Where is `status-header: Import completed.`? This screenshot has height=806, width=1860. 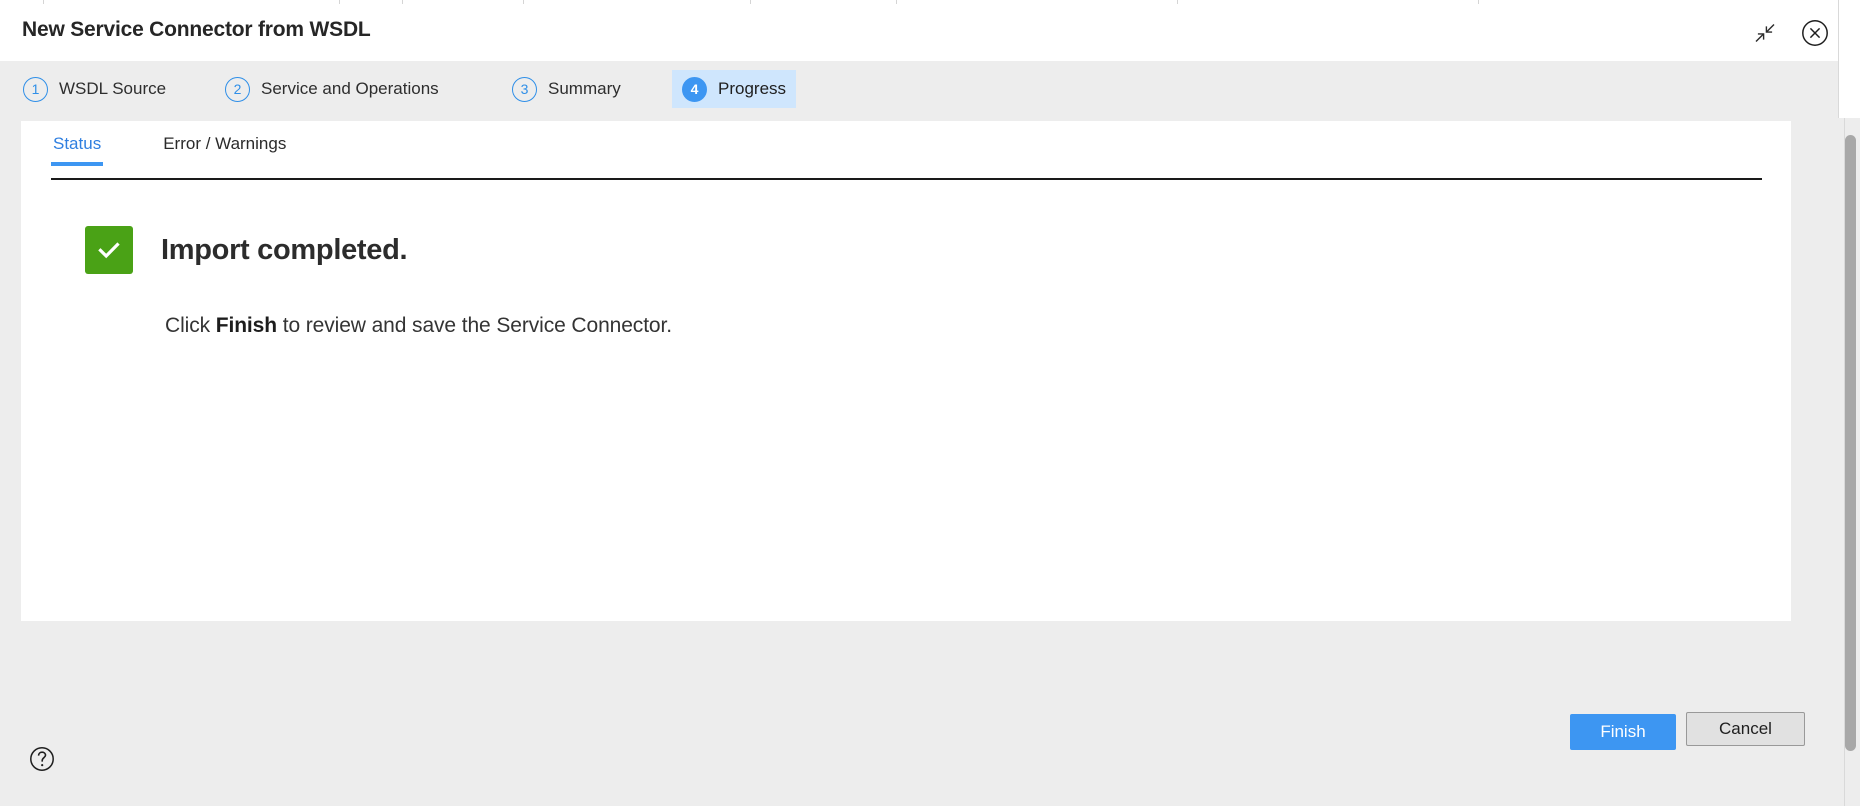 status-header: Import completed. is located at coordinates (918, 250).